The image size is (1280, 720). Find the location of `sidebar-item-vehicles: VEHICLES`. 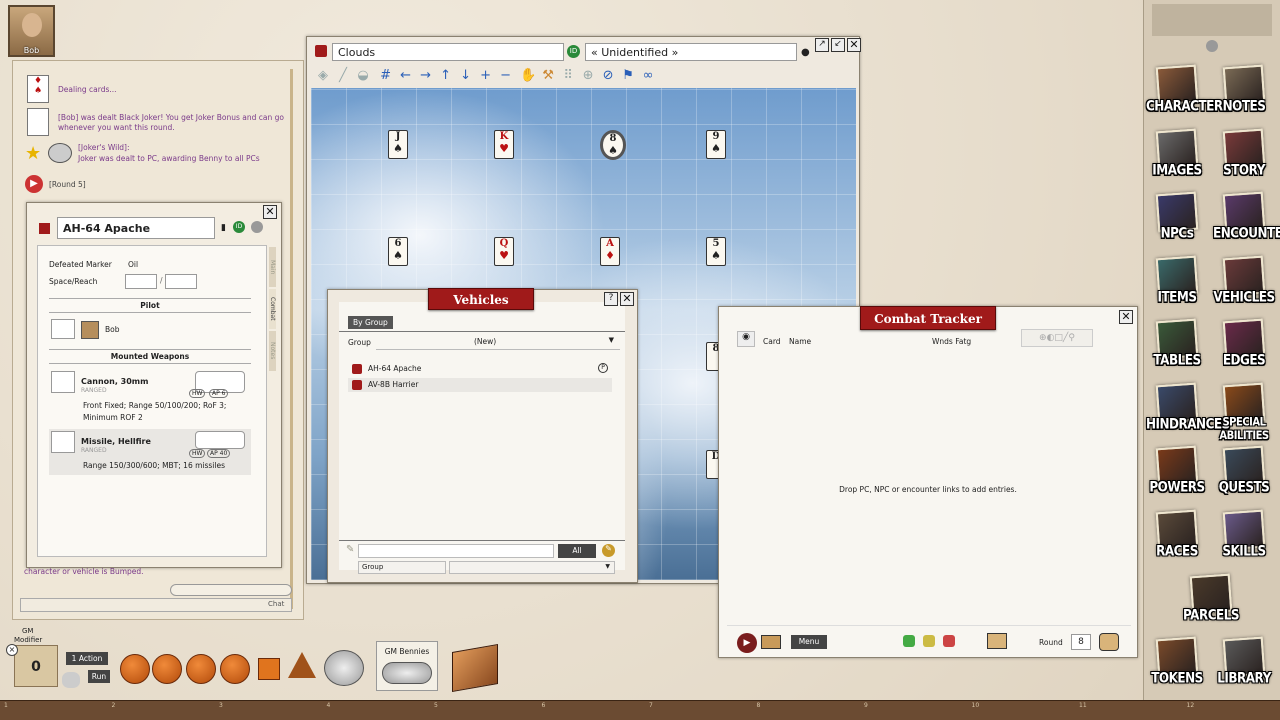

sidebar-item-vehicles: VEHICLES is located at coordinates (1244, 286).